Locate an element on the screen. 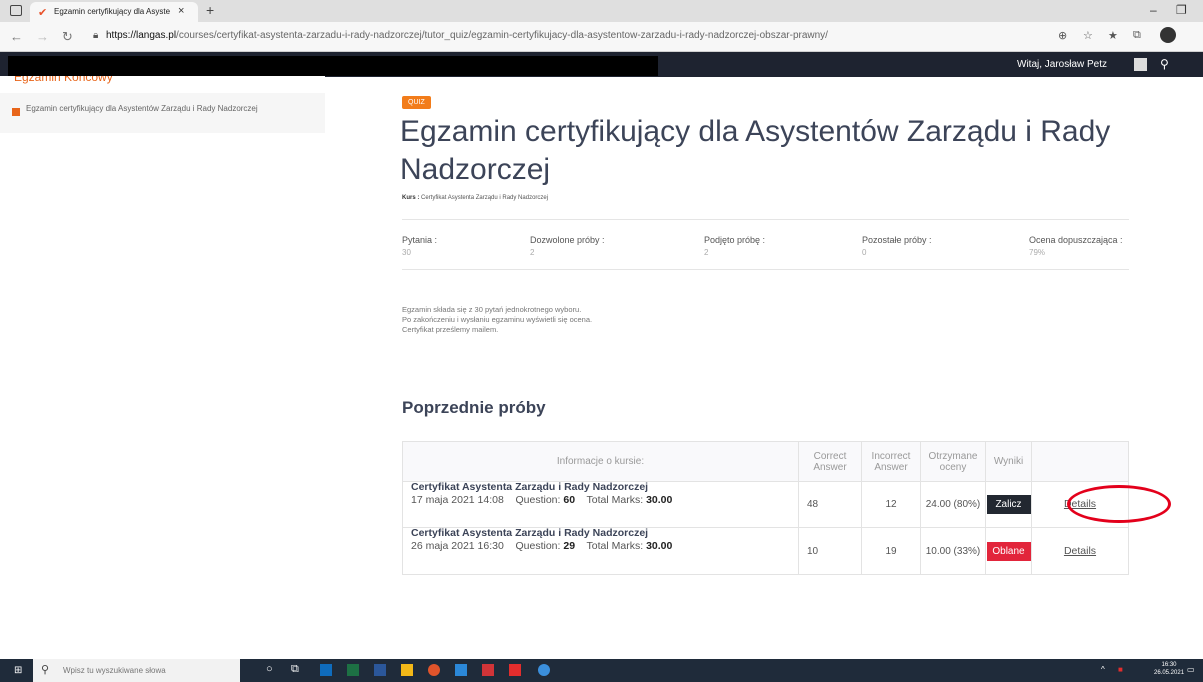 This screenshot has height=682, width=1203. back-icon: ← is located at coordinates (16, 36).